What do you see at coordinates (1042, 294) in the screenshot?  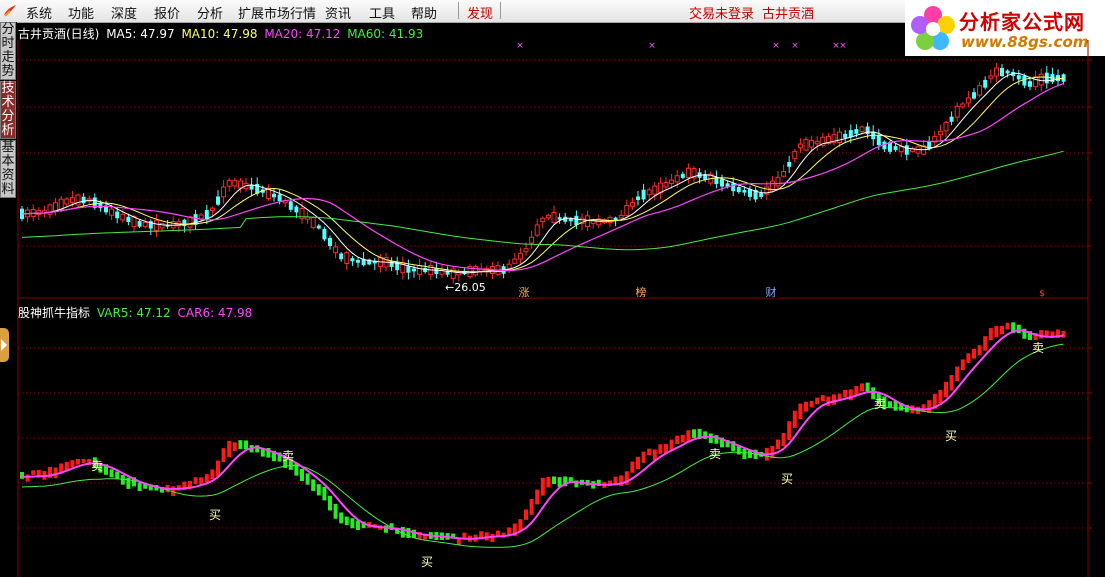 I see `dividend-marker: $` at bounding box center [1042, 294].